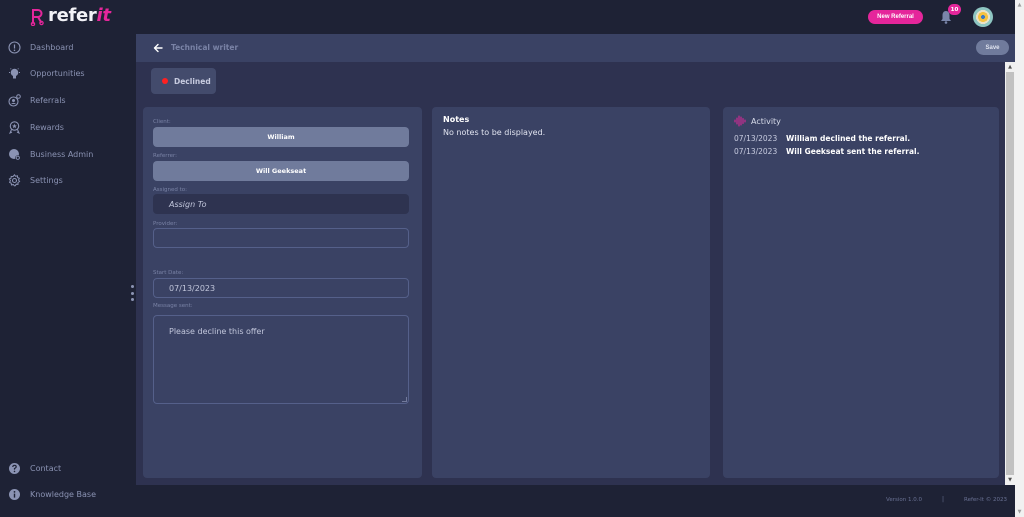 The width and height of the screenshot is (1024, 517). Describe the element at coordinates (904, 500) in the screenshot. I see `footer-version: Version 1.0.0` at that location.